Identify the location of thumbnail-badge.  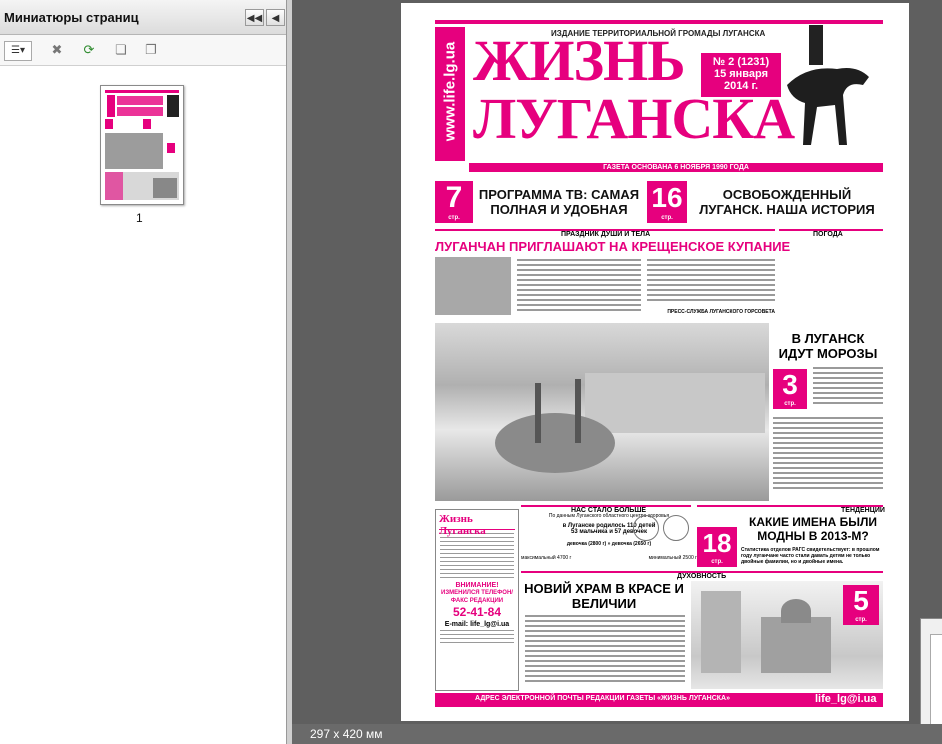
(171, 148).